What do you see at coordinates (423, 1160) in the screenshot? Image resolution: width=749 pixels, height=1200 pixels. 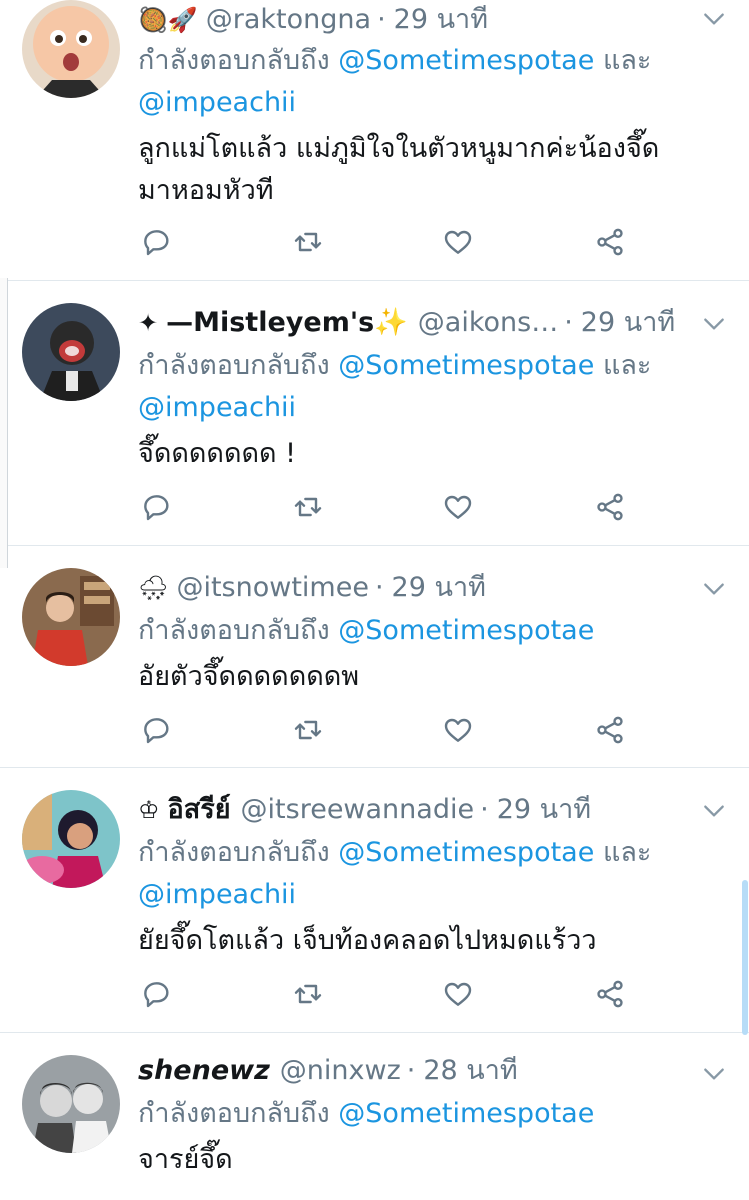 I see `tweet-text: จารย์จึ๊ด` at bounding box center [423, 1160].